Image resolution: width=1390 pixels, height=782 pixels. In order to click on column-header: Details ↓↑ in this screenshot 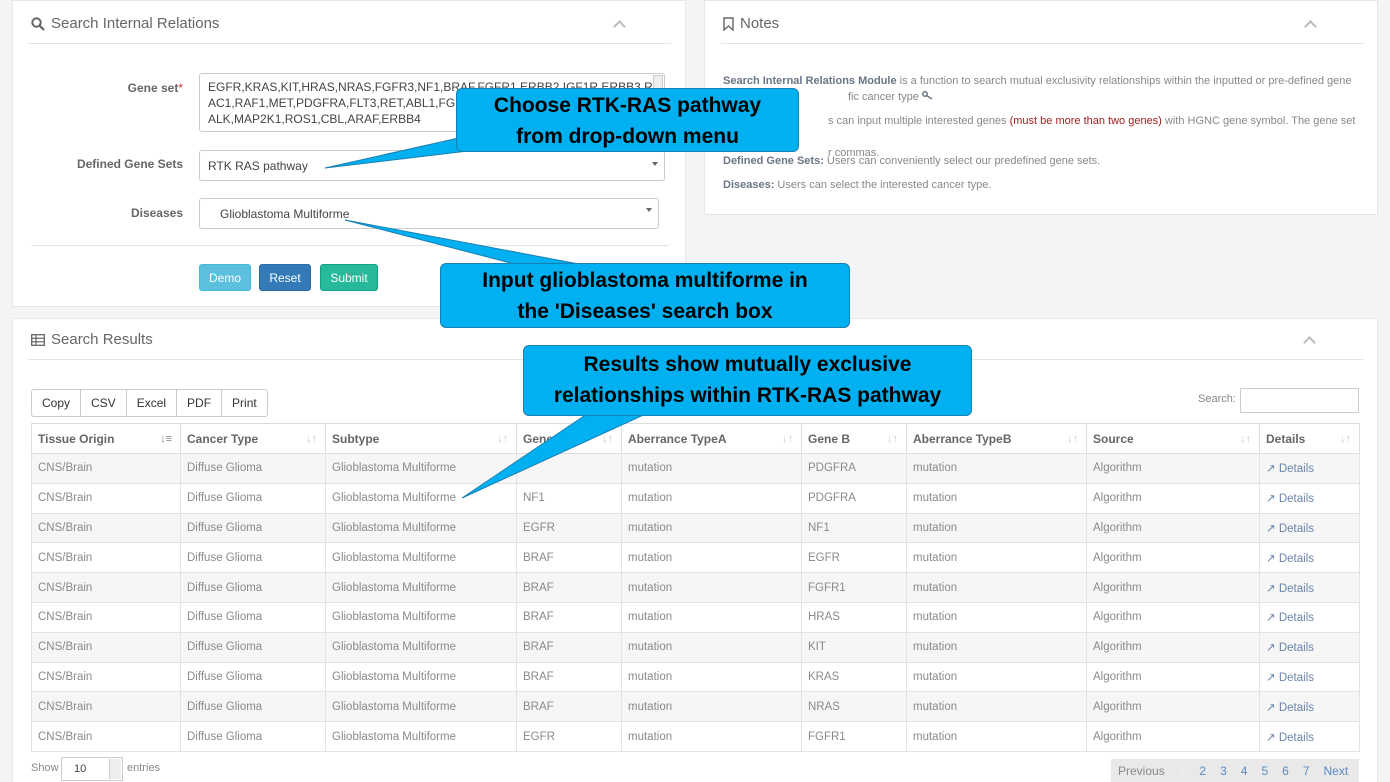, I will do `click(1309, 438)`.